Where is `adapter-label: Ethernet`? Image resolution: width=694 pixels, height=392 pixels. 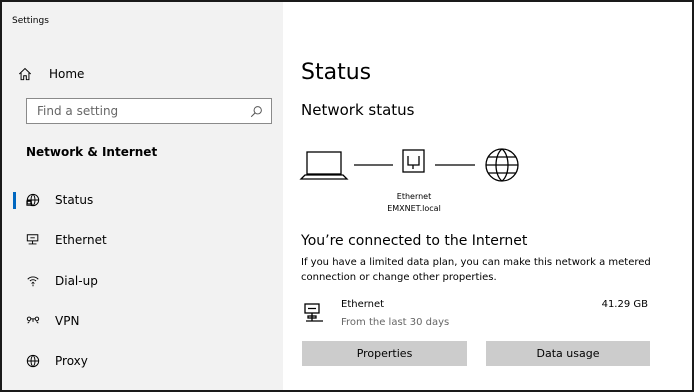
adapter-label: Ethernet is located at coordinates (414, 196).